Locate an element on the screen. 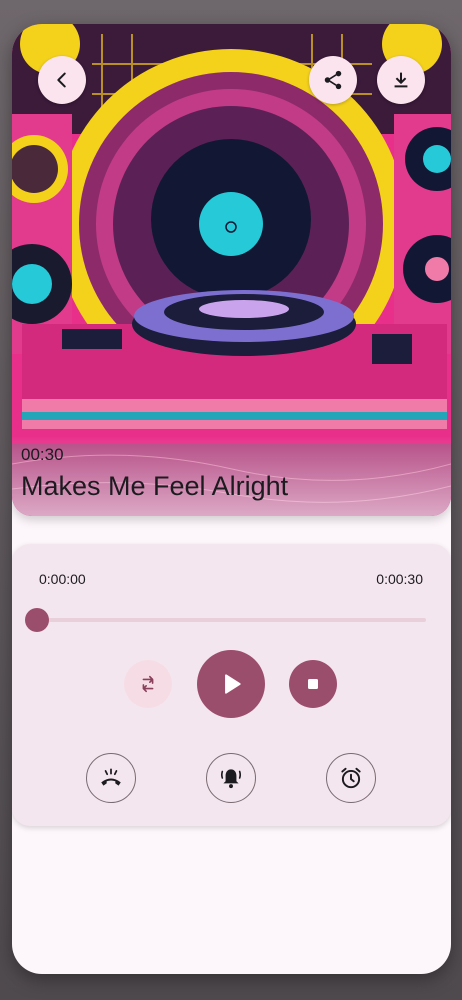  alarm-clock-icon is located at coordinates (351, 778).